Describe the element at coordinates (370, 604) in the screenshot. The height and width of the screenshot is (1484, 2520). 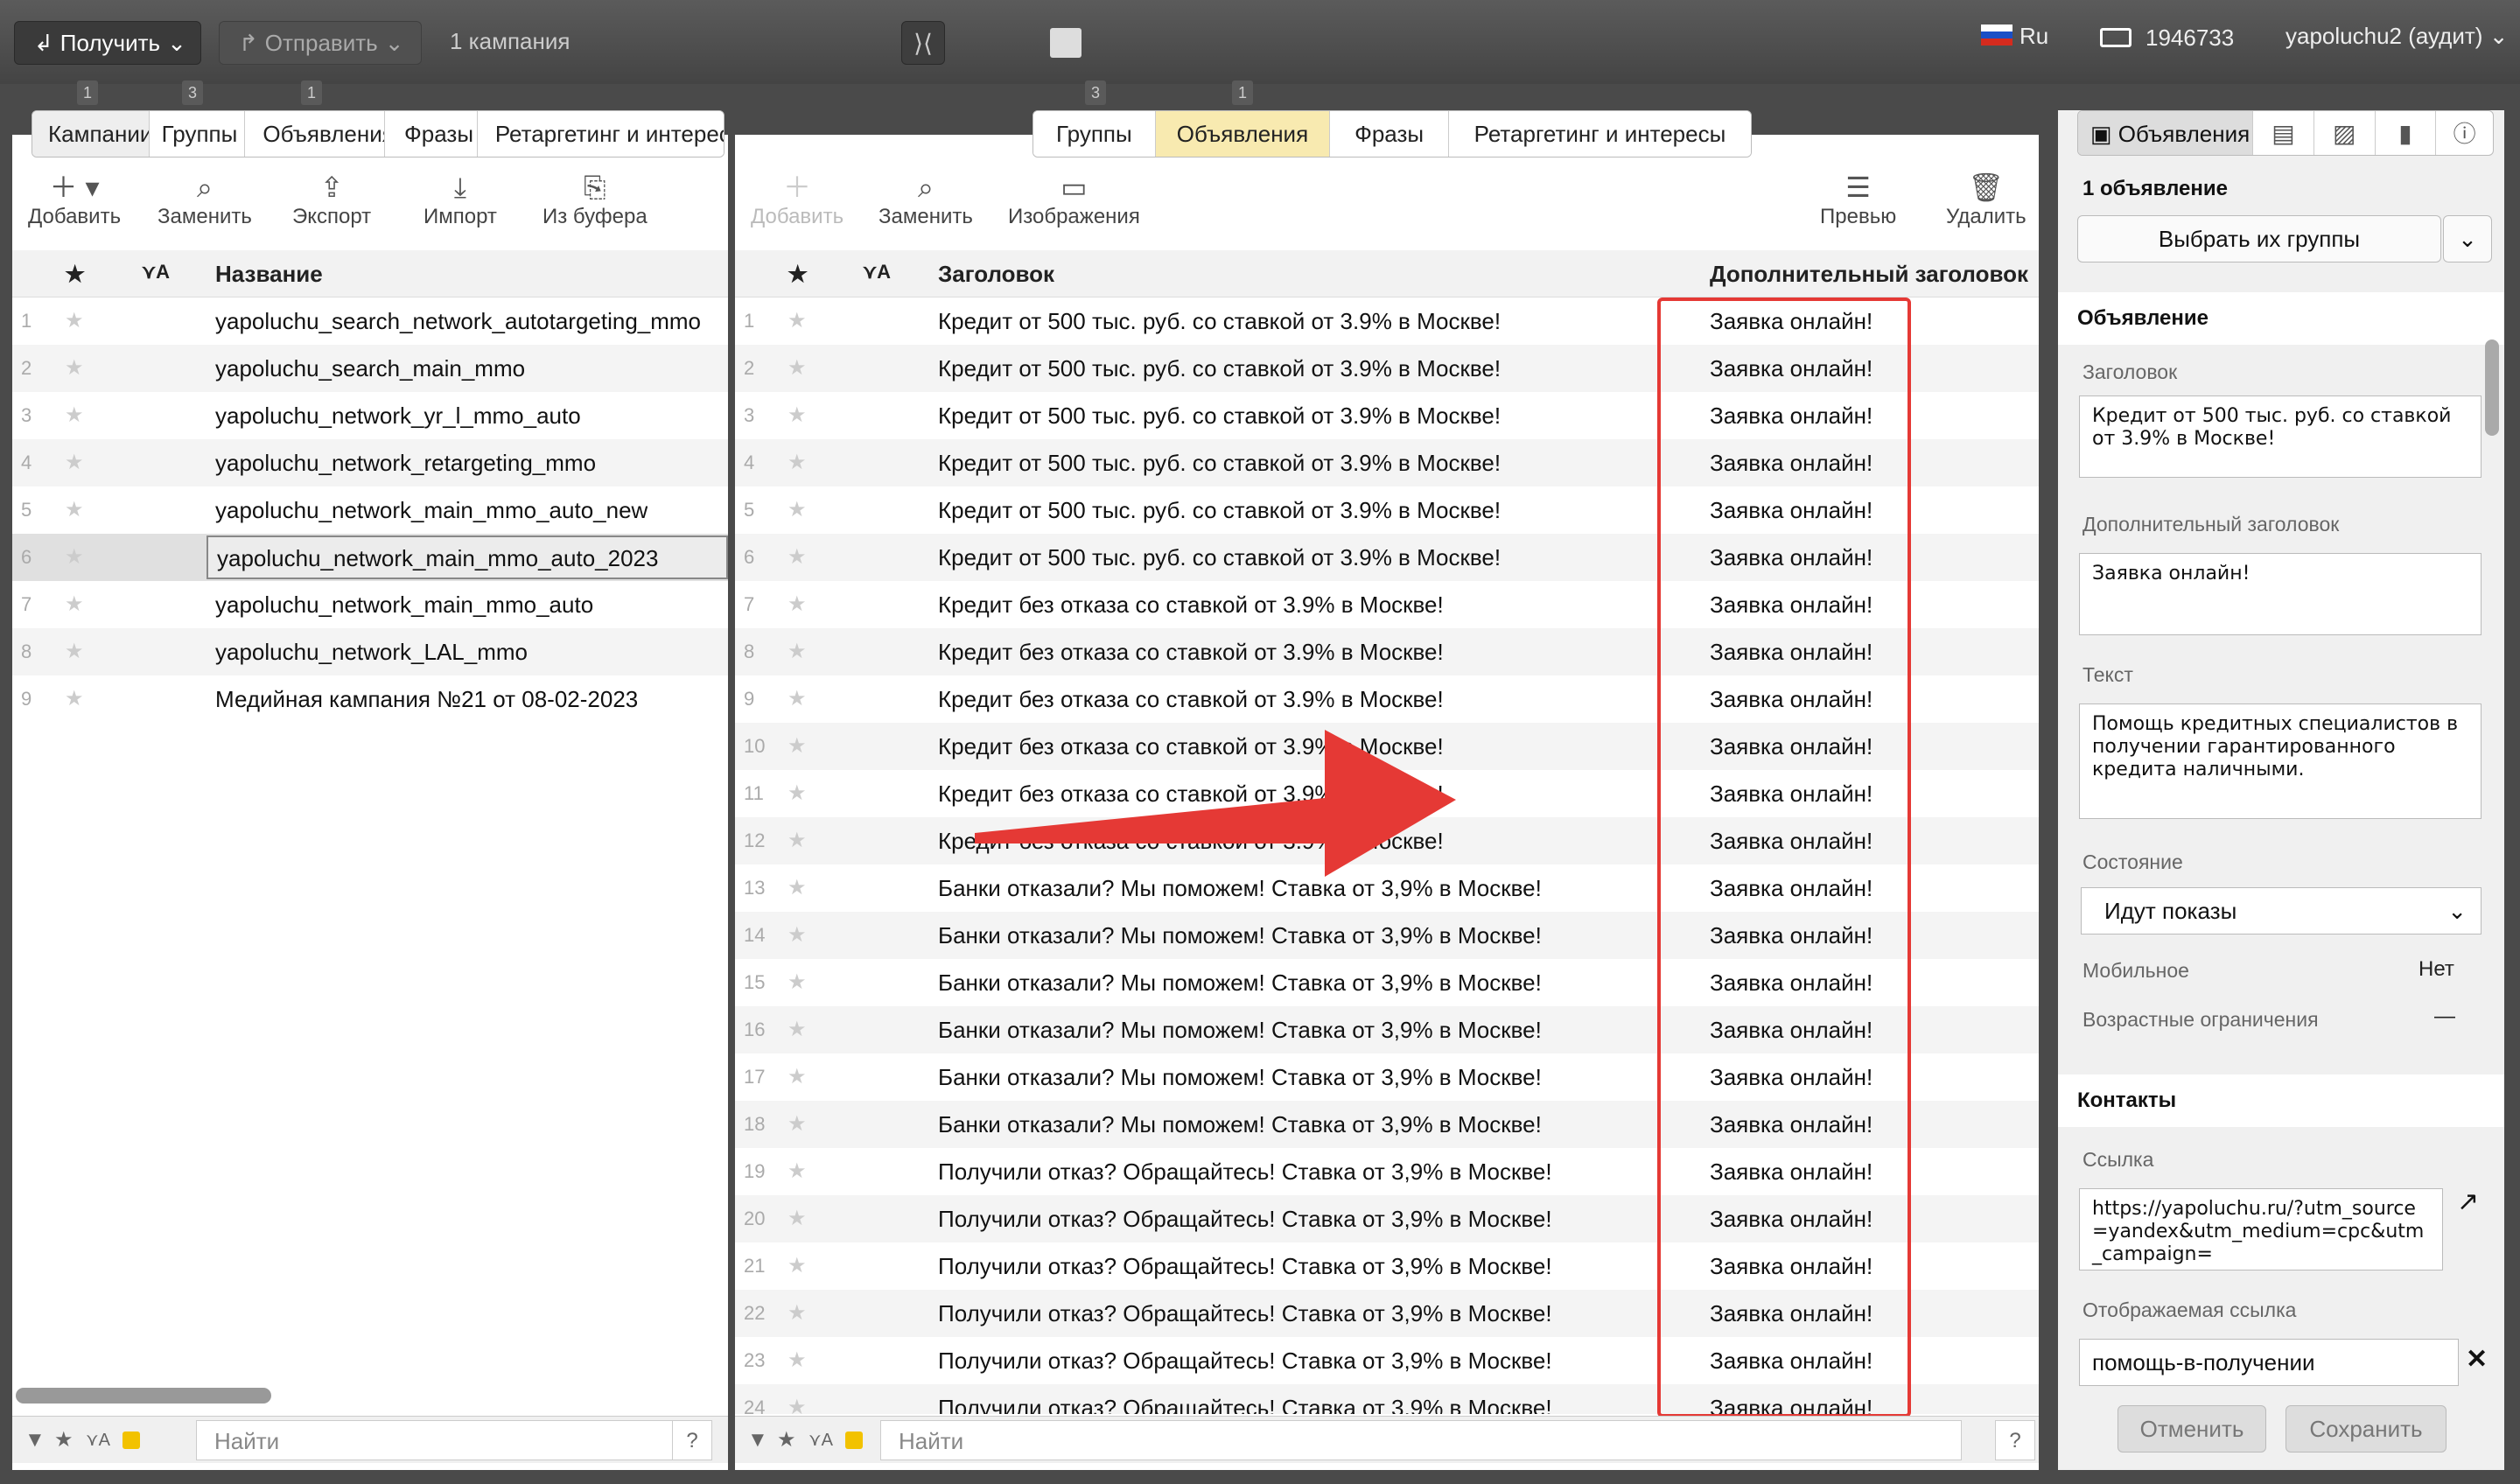
I see `table-row: 7 ★ yapoluchu_network_main_mmo_auto` at that location.